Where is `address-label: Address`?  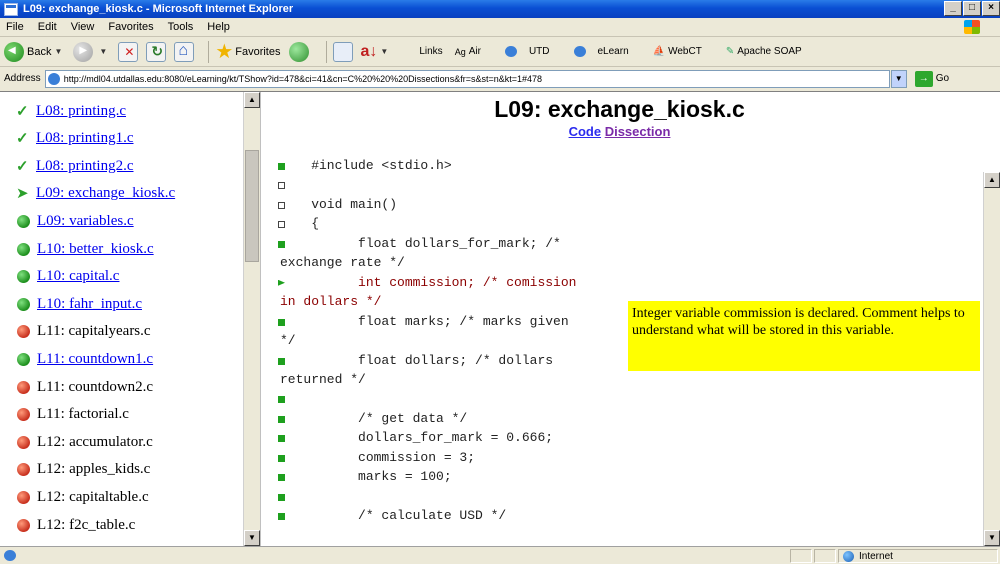 address-label: Address is located at coordinates (22, 78).